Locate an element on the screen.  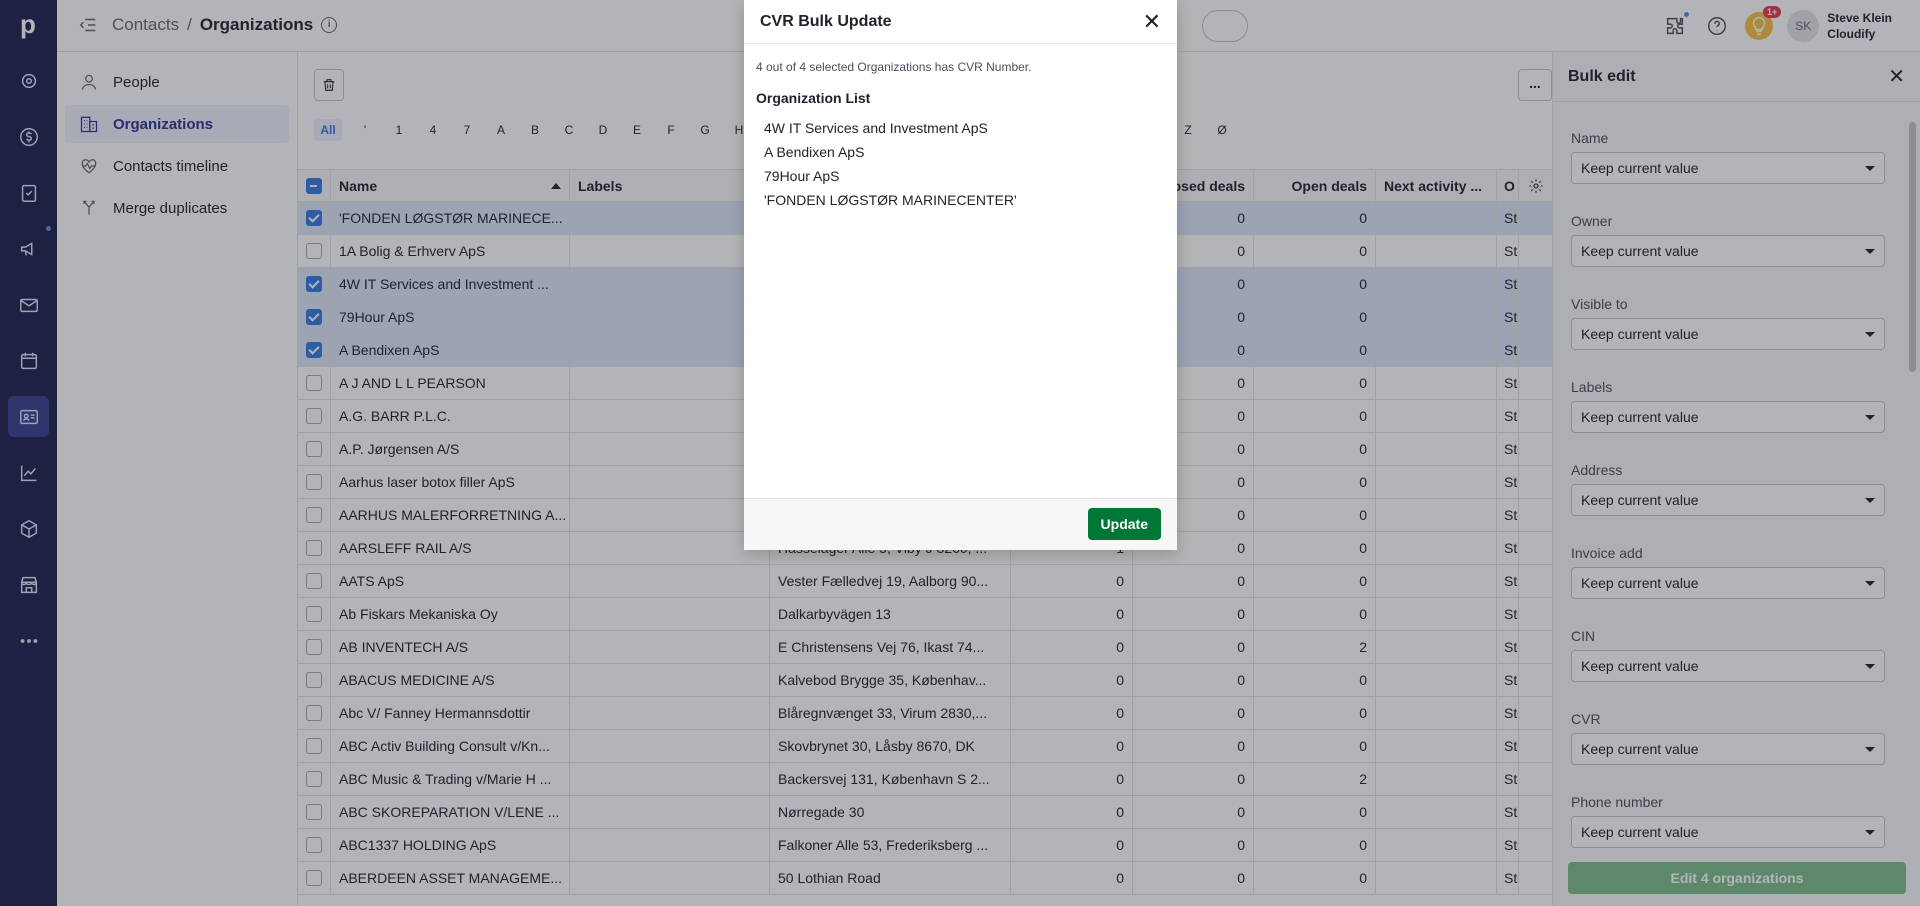
dialog-header: CVR Bulk Update ✕ is located at coordinates (960, 22).